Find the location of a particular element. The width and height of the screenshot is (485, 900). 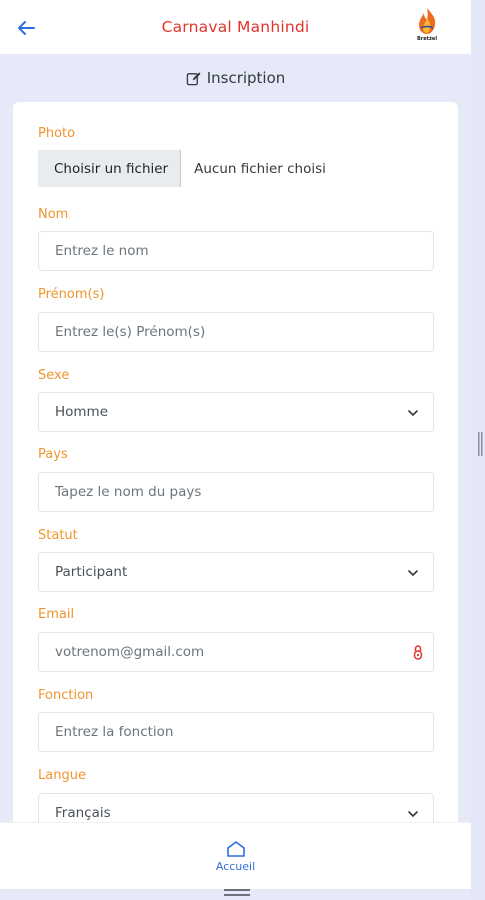

statut-label: Statut is located at coordinates (58, 535).